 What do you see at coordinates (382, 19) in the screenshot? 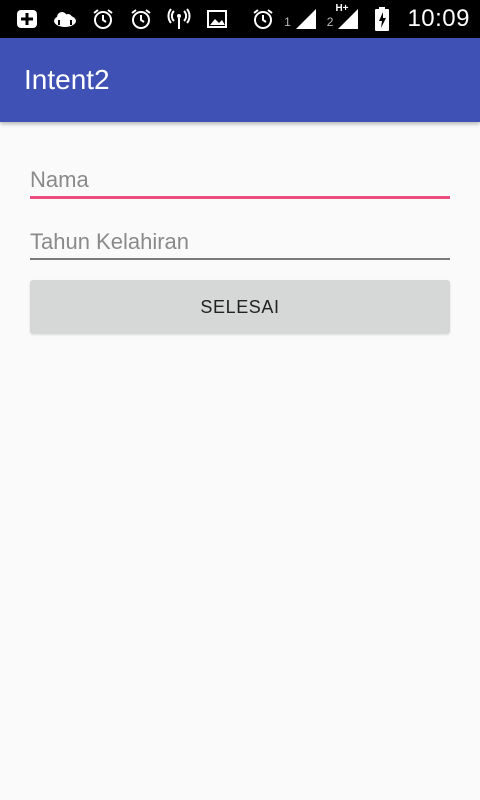
I see `battery-charging-icon` at bounding box center [382, 19].